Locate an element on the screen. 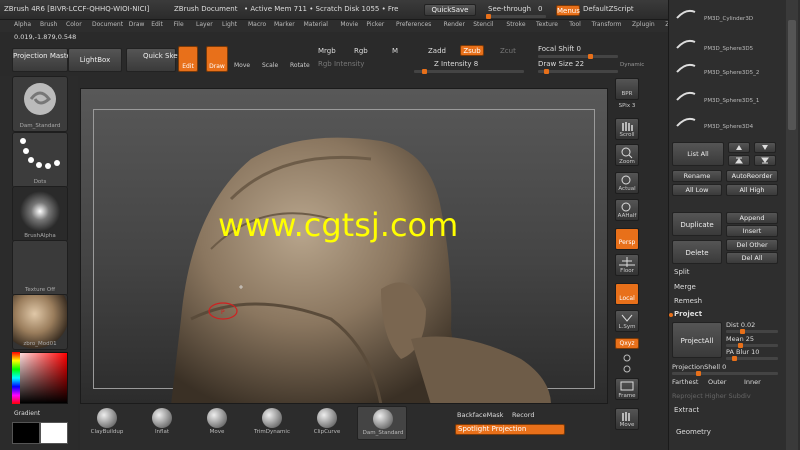  shelf-brush-button: ClipCurve is located at coordinates (327, 423).